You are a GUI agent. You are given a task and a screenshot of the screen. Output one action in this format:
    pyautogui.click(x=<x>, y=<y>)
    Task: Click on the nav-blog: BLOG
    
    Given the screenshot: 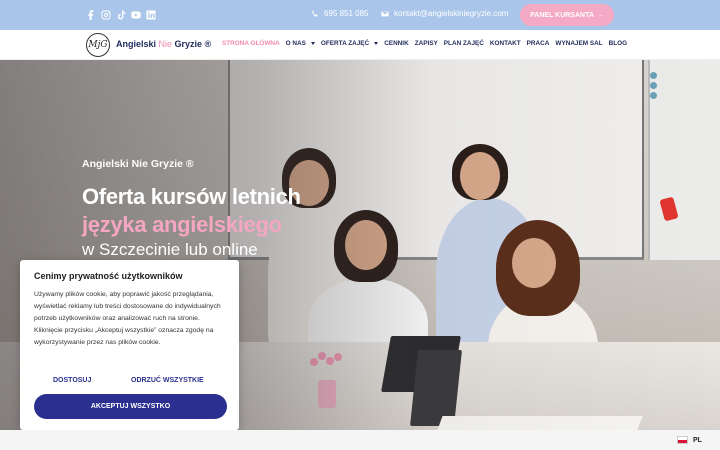 What is the action you would take?
    pyautogui.click(x=618, y=43)
    